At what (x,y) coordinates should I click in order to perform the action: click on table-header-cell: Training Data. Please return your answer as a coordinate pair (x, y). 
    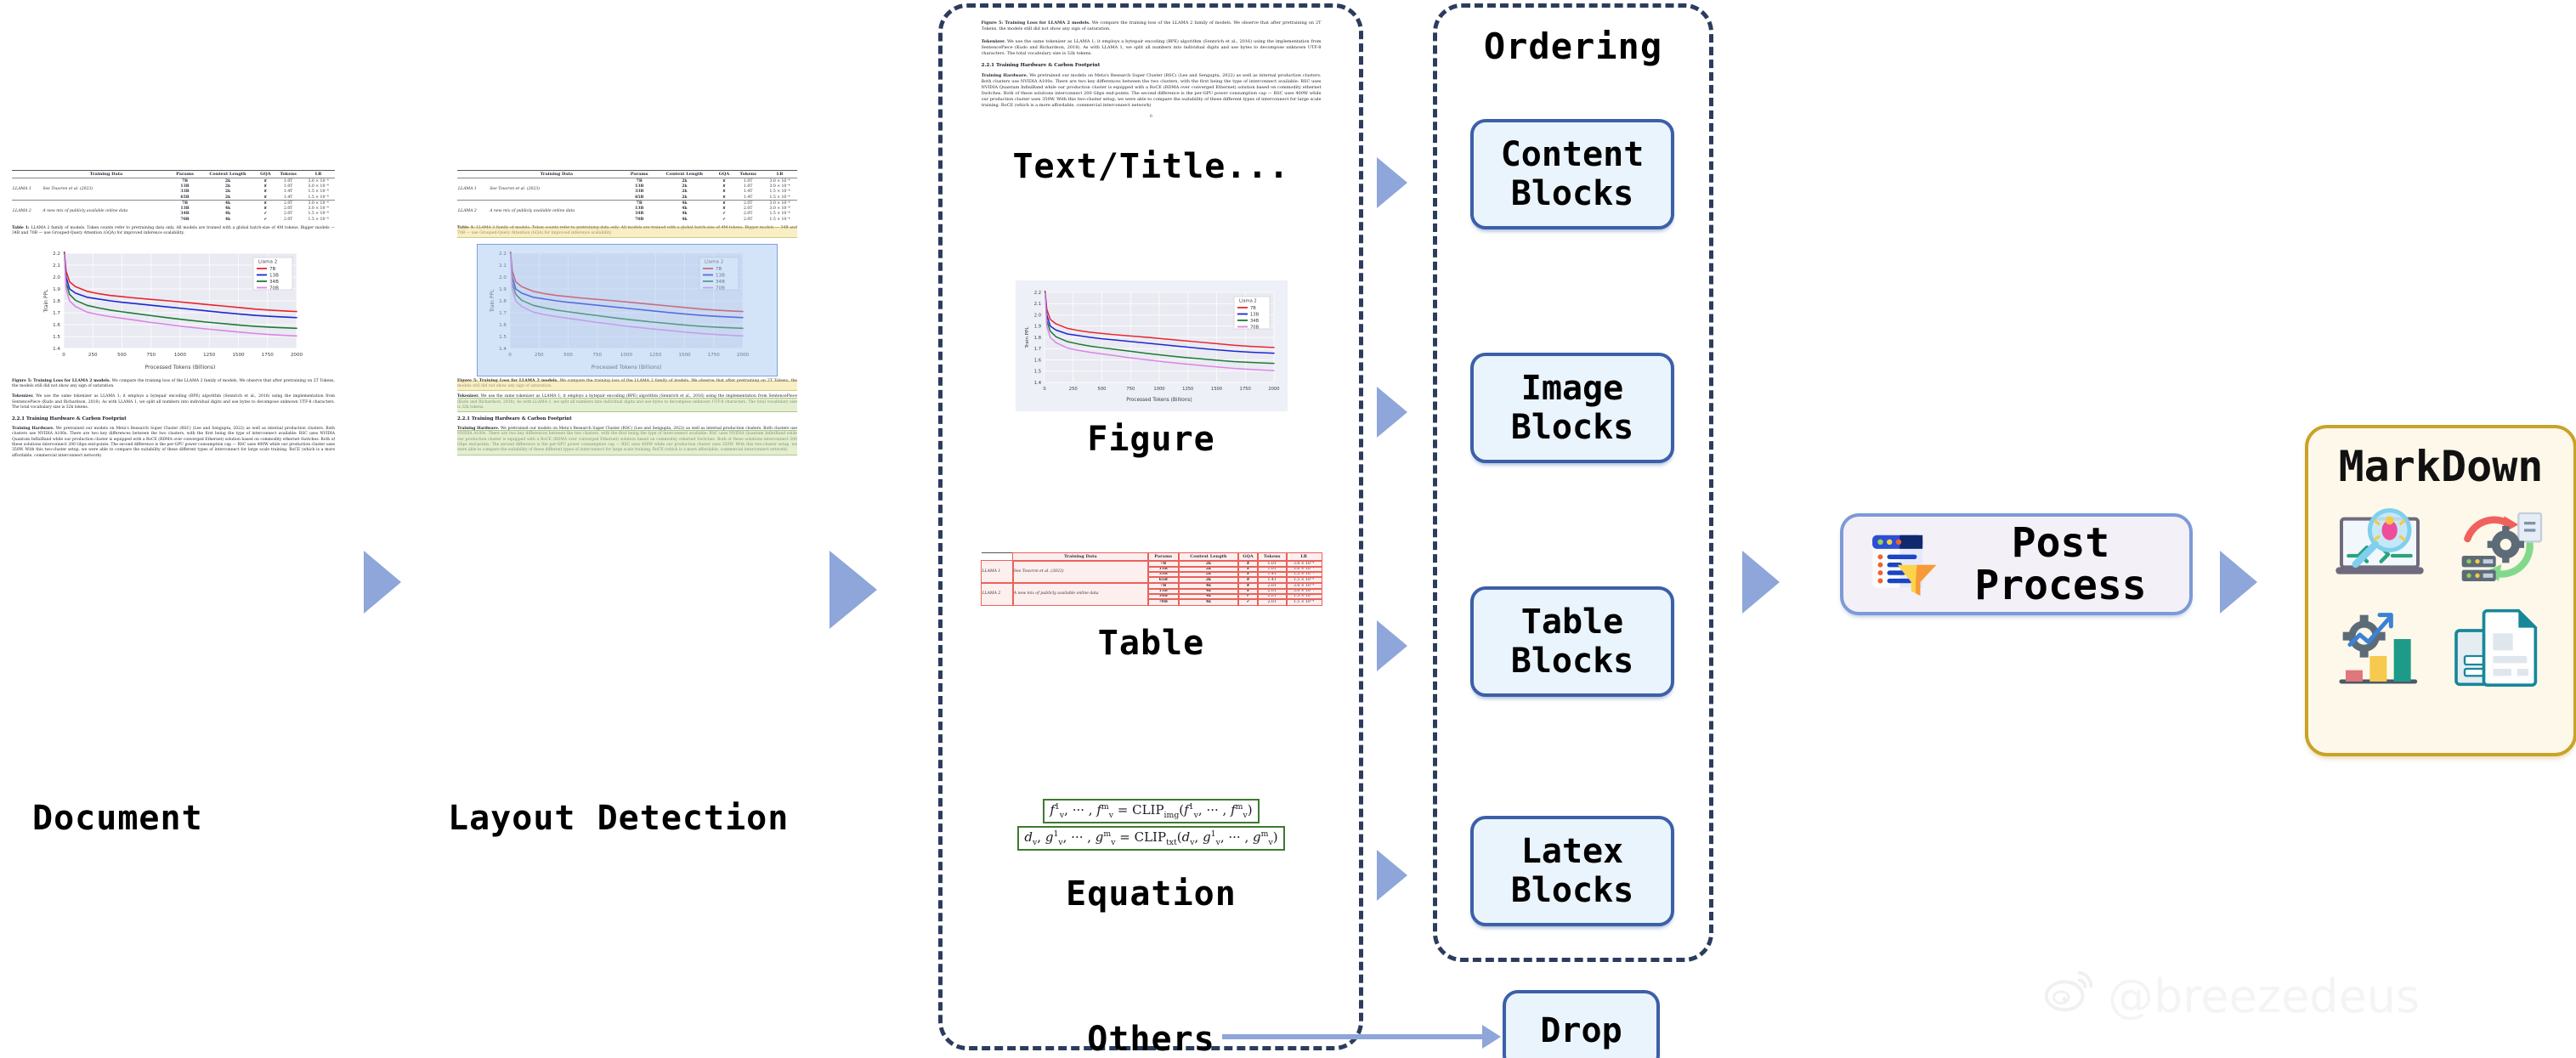
    Looking at the image, I should click on (557, 174).